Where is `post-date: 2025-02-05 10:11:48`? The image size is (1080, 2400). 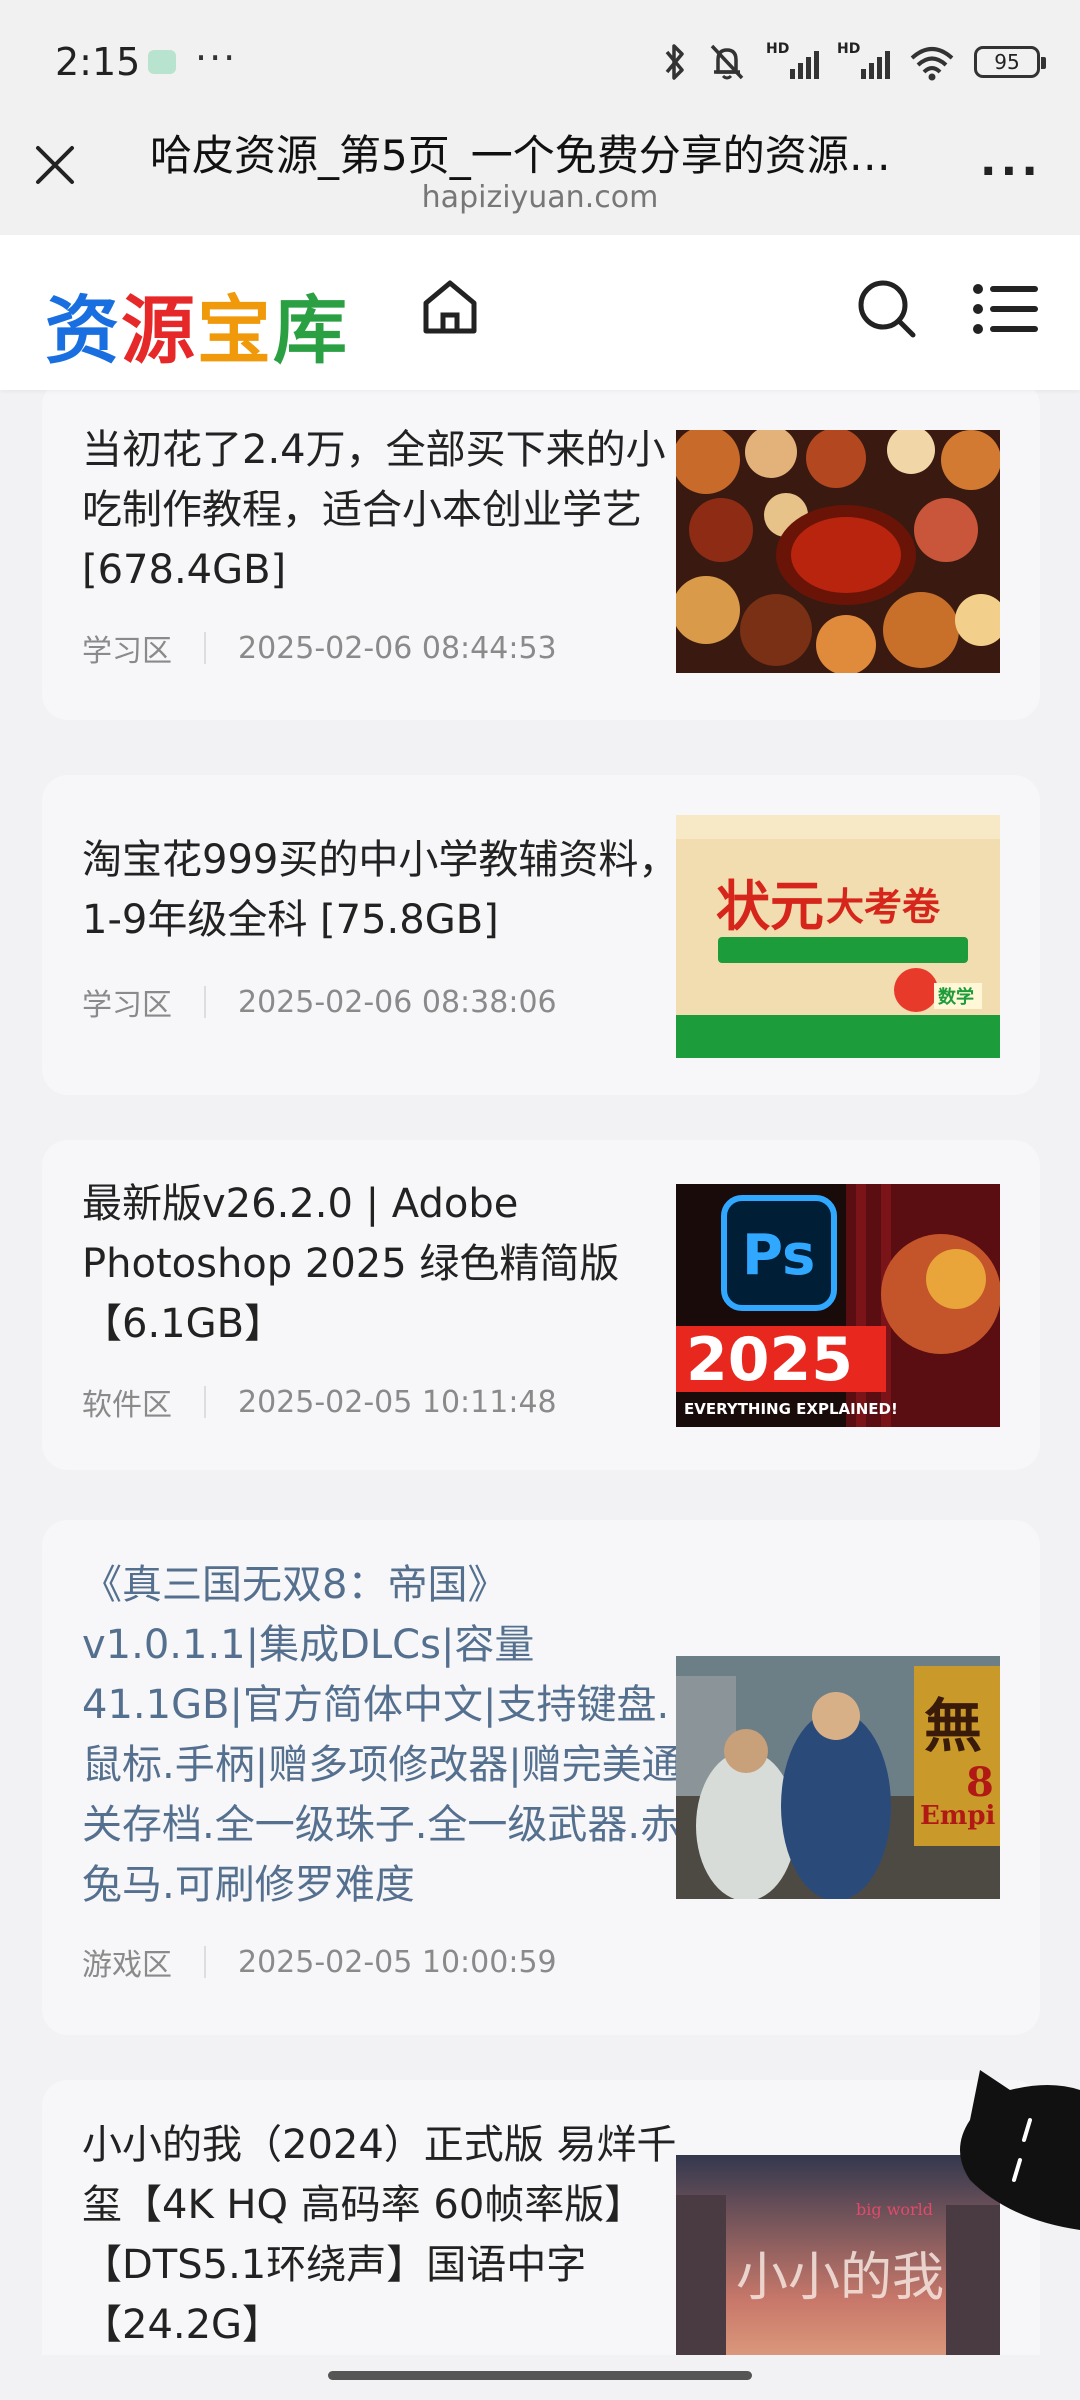
post-date: 2025-02-05 10:11:48 is located at coordinates (397, 1402).